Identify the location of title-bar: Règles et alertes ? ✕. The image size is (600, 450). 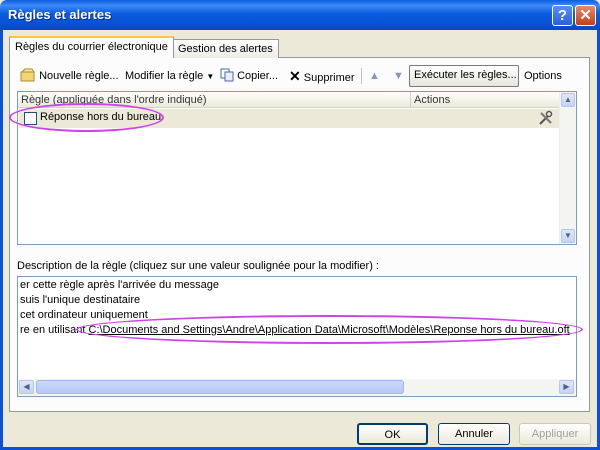
(300, 15).